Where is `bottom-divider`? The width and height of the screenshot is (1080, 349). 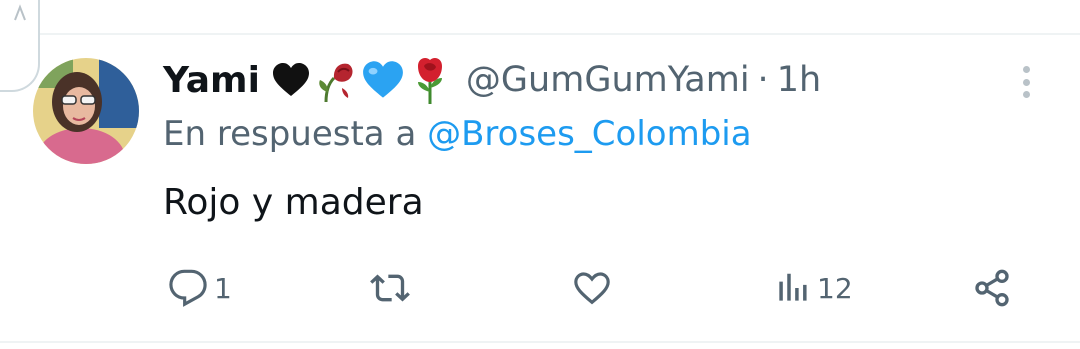 bottom-divider is located at coordinates (540, 342).